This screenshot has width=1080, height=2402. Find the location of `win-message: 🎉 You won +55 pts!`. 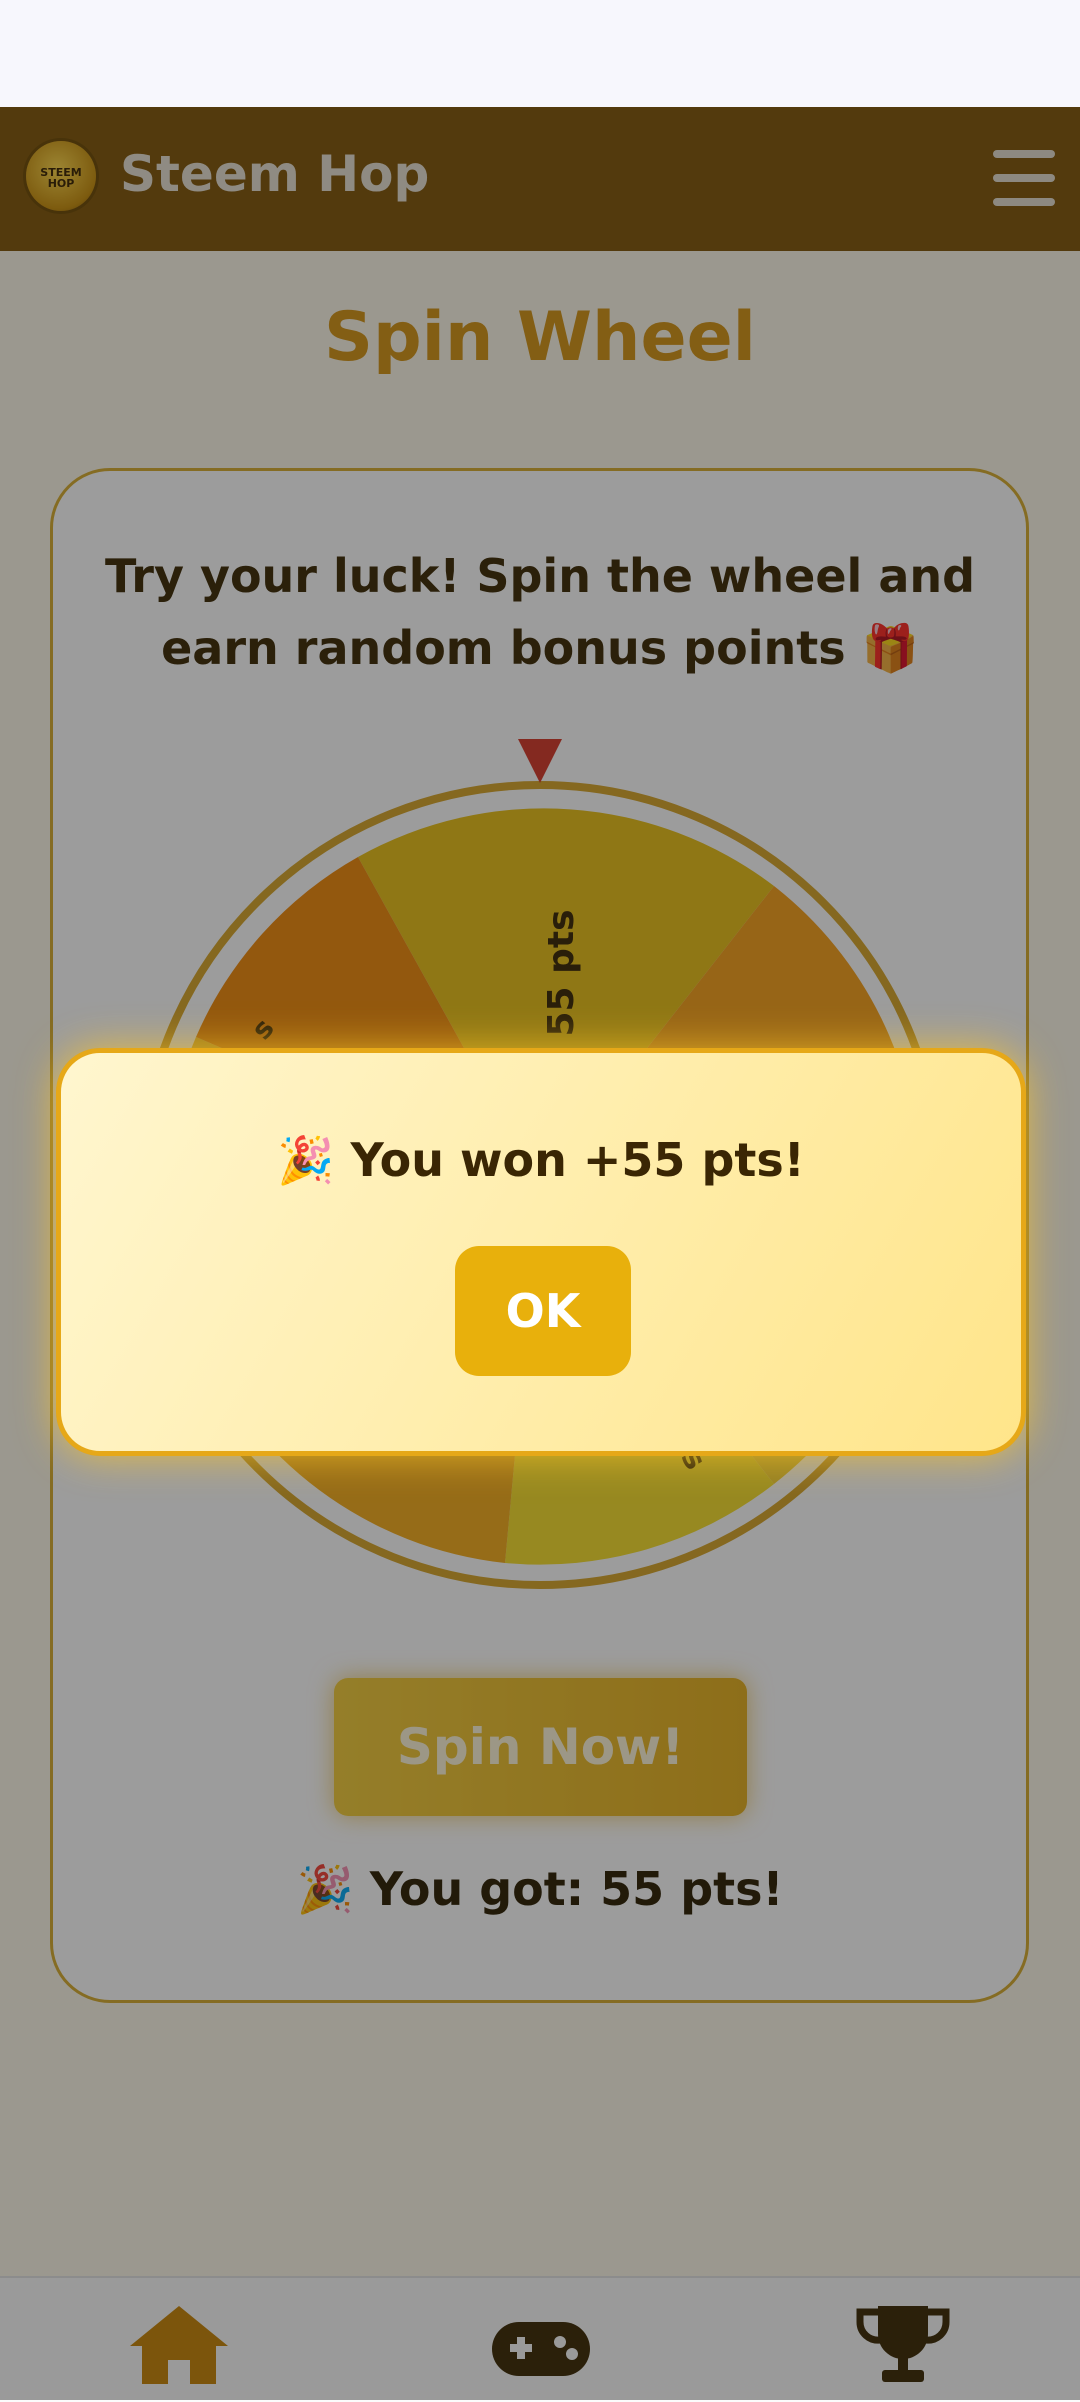

win-message: 🎉 You won +55 pts! is located at coordinates (541, 1160).